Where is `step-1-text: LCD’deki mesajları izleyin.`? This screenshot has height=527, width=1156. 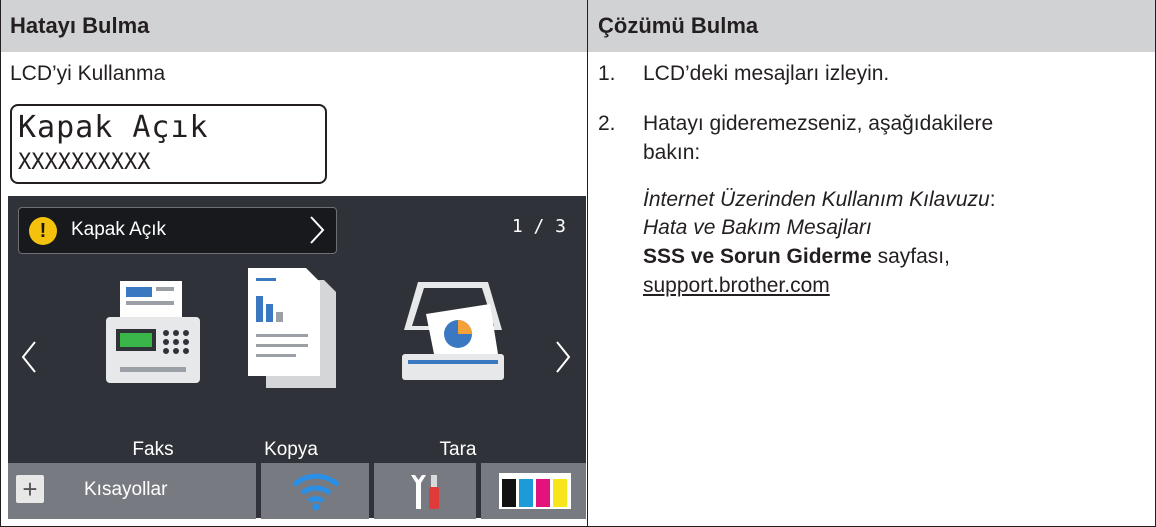
step-1-text: LCD’deki mesajları izleyin. is located at coordinates (766, 73).